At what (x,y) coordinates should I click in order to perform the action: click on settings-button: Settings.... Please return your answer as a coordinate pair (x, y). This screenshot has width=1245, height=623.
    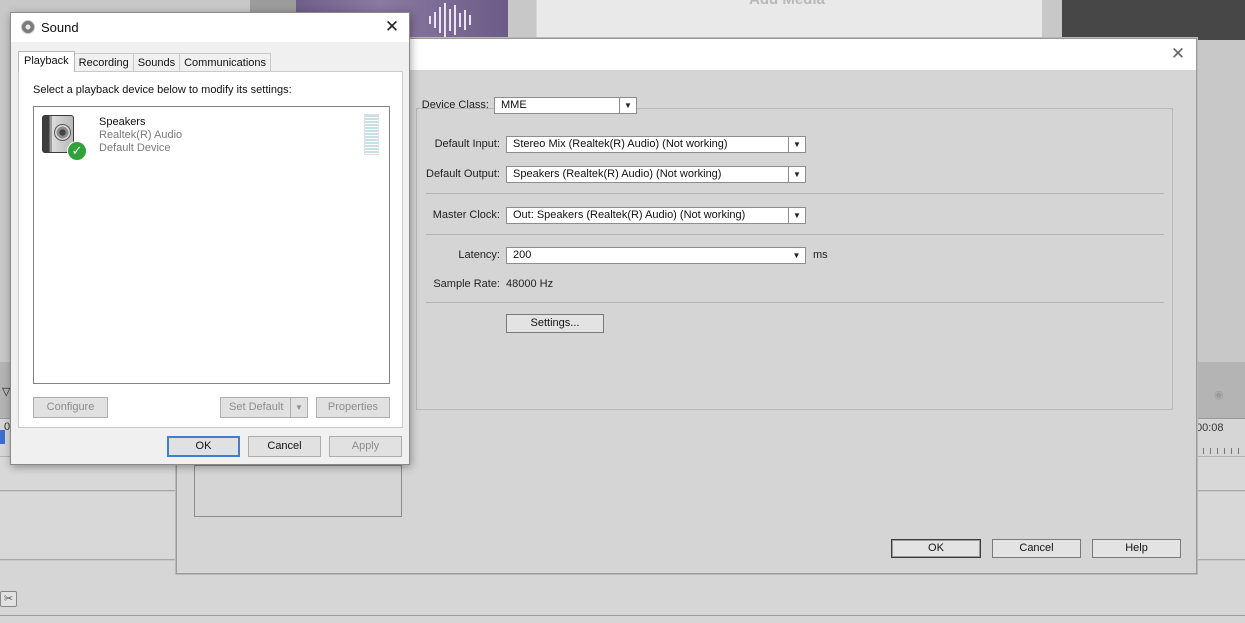
    Looking at the image, I should click on (555, 323).